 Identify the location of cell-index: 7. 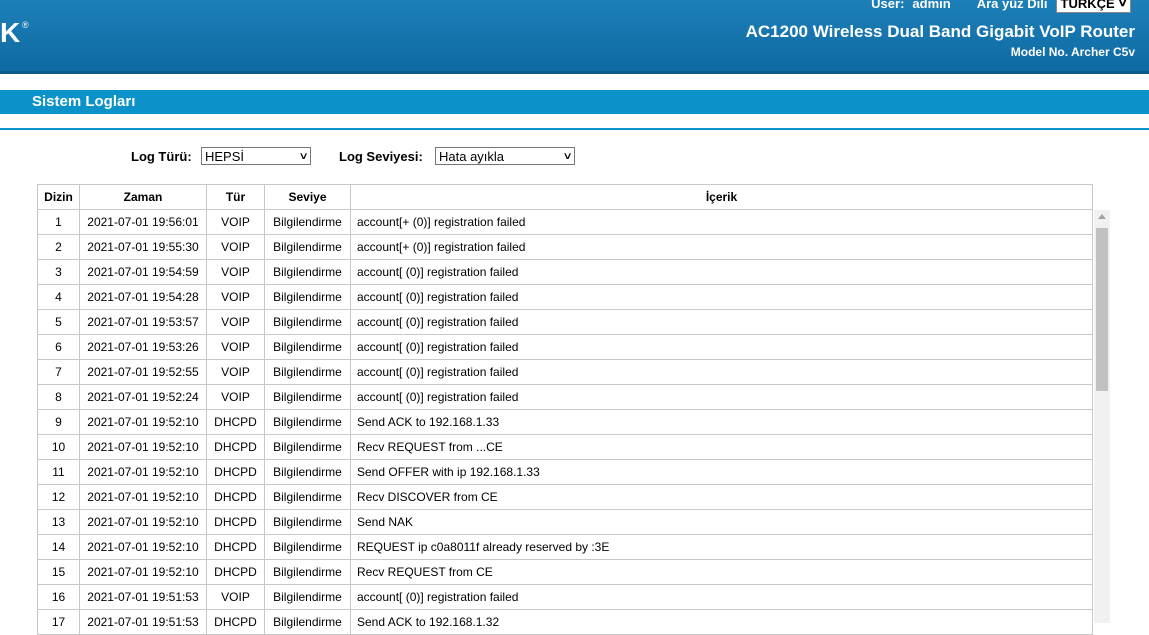
(58, 372).